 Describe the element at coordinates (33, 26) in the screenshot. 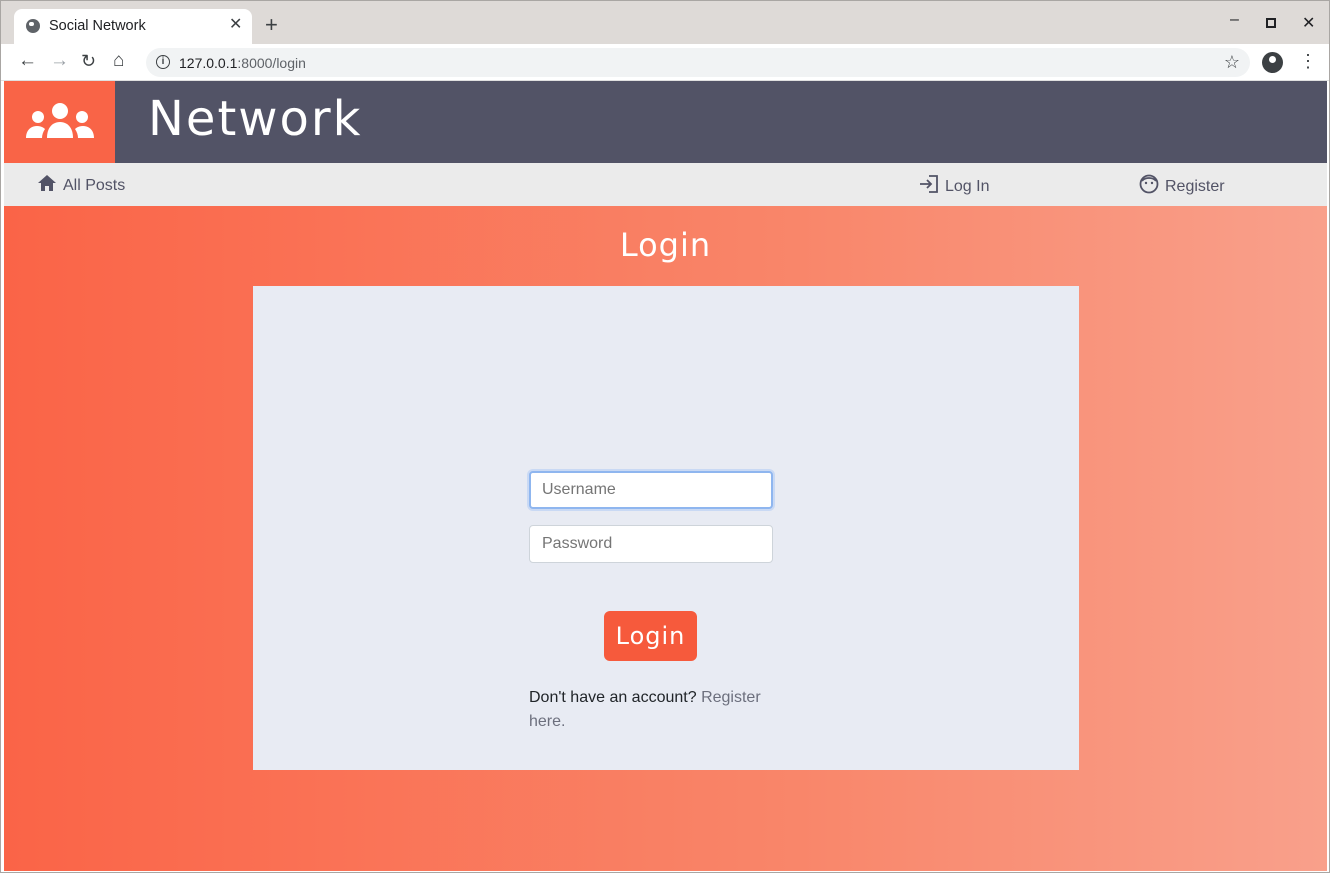

I see `globe-icon` at that location.